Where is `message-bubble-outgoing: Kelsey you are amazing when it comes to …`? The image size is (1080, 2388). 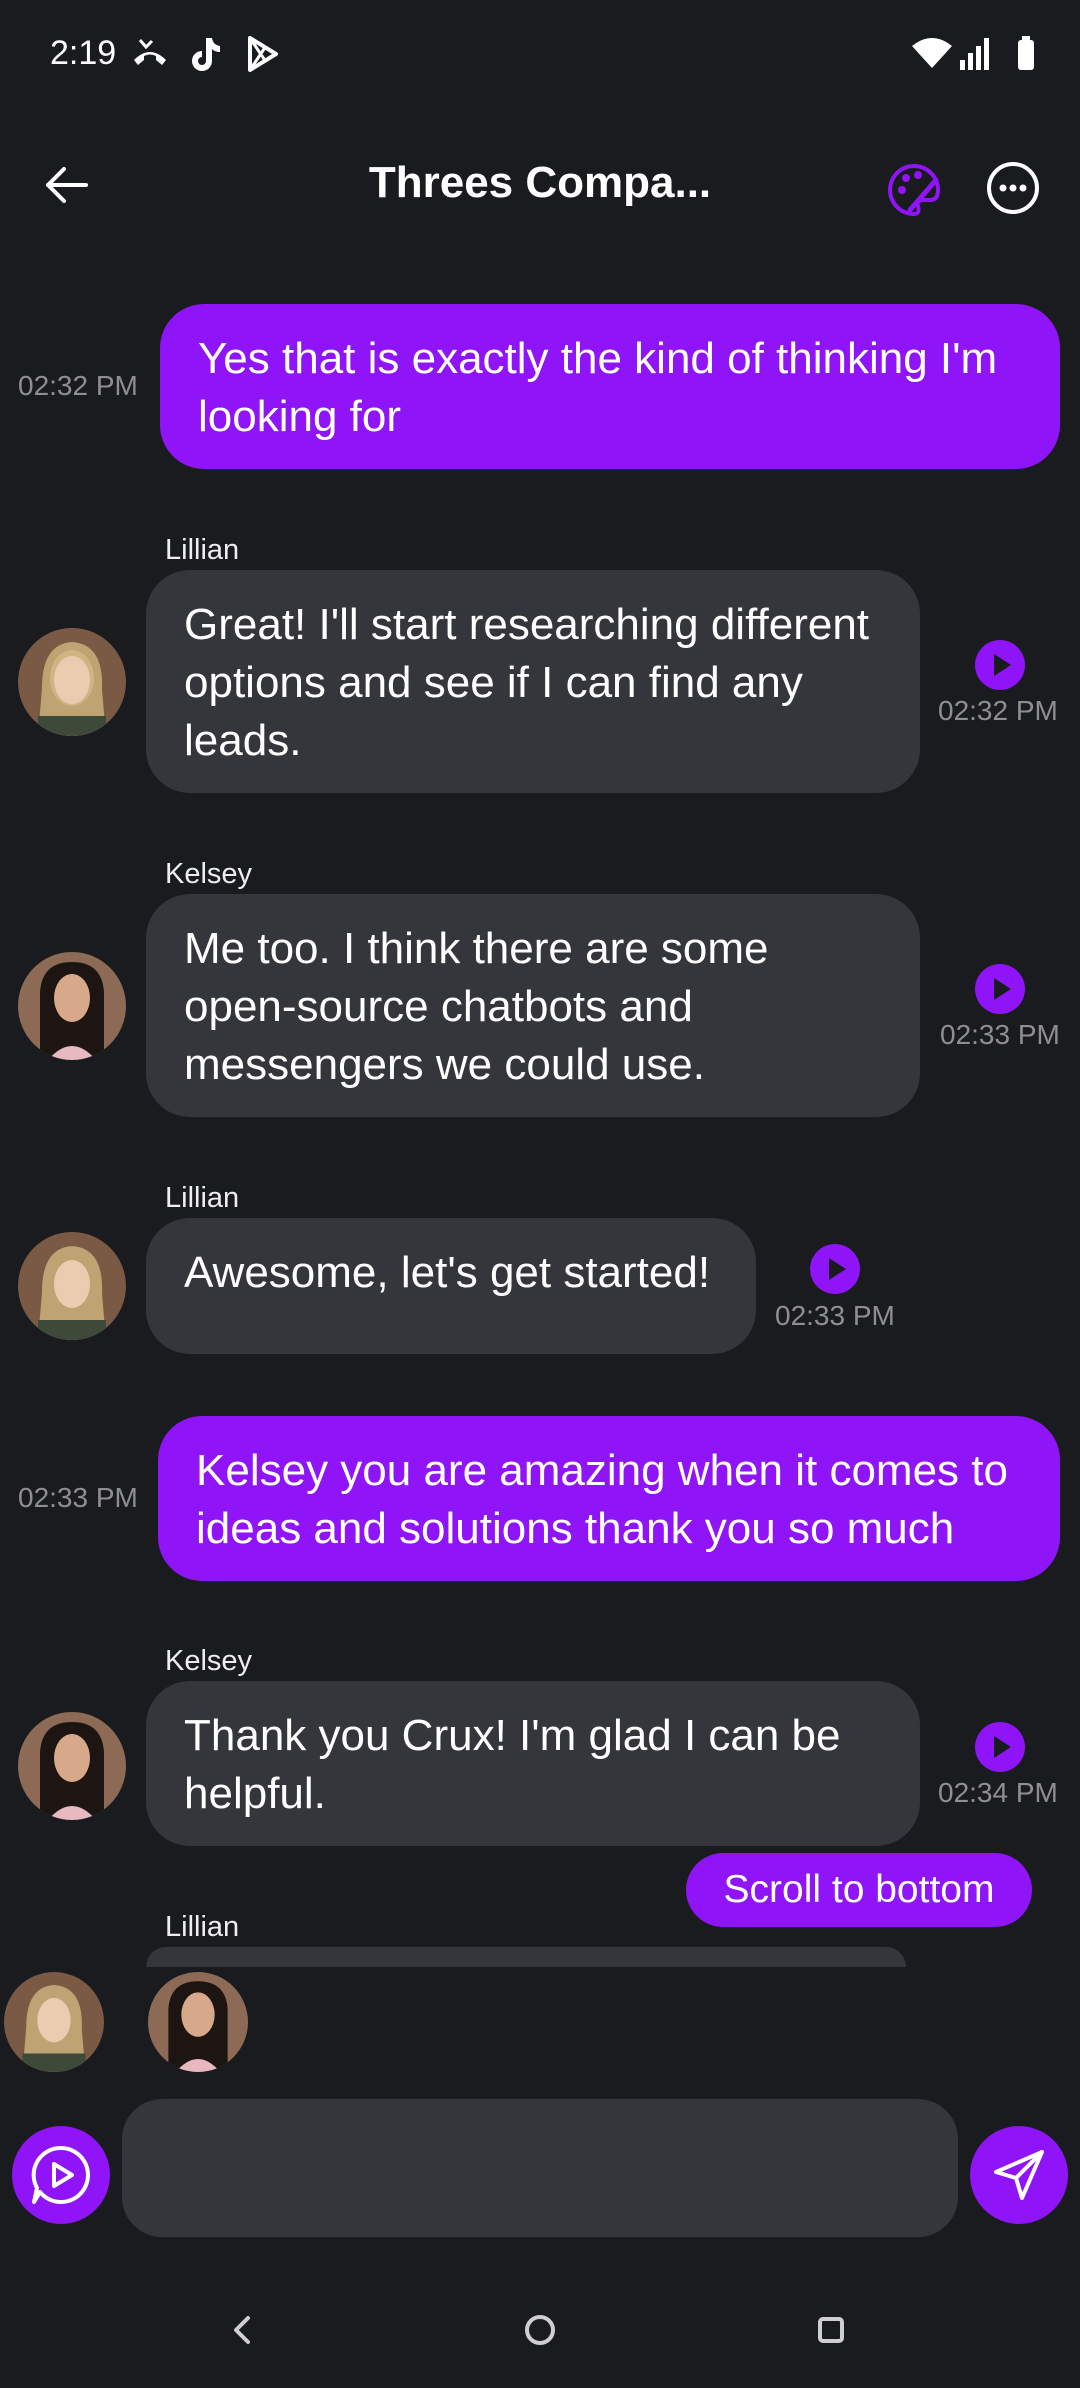 message-bubble-outgoing: Kelsey you are amazing when it comes to … is located at coordinates (609, 1498).